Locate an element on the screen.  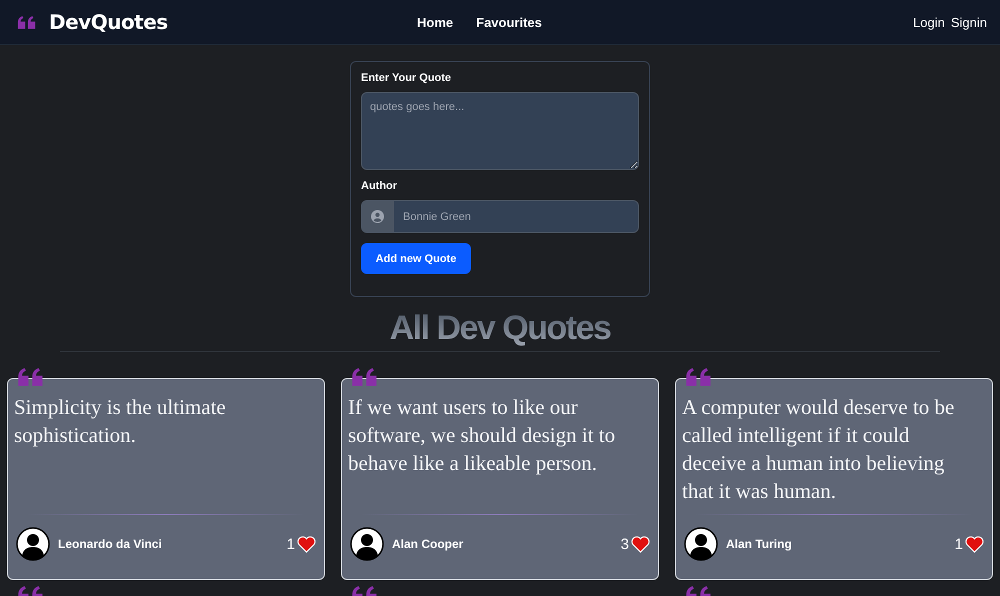
author-name: Alan Cooper is located at coordinates (428, 544).